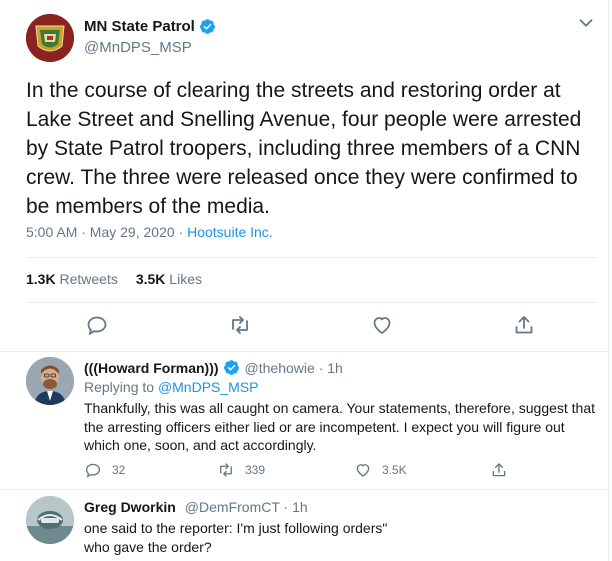 The image size is (612, 561). Describe the element at coordinates (246, 507) in the screenshot. I see `reply-author-handle: @DemFromCT · 1h` at that location.